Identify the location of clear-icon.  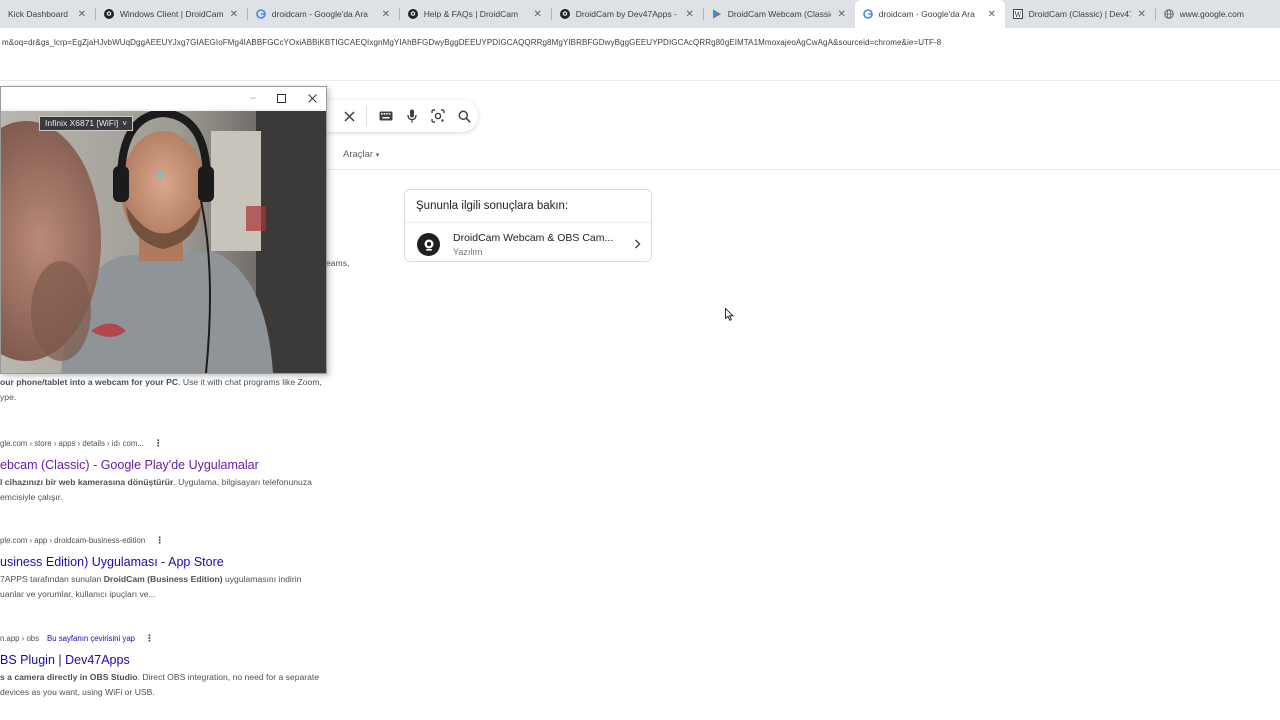
(349, 116).